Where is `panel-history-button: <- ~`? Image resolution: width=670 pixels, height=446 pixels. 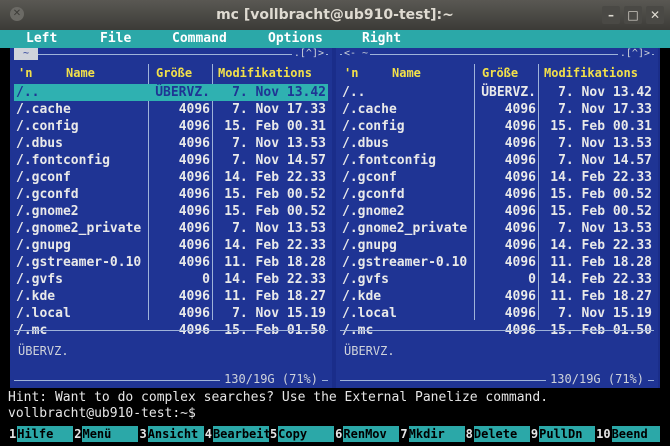 panel-history-button: <- ~ is located at coordinates (356, 54).